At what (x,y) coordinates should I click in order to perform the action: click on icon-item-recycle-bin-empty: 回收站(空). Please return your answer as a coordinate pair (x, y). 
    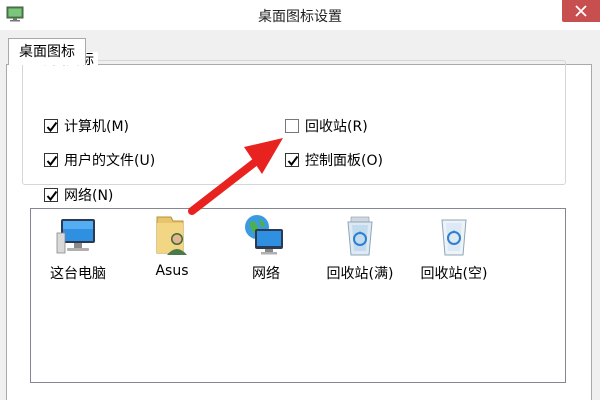
    Looking at the image, I should click on (454, 248).